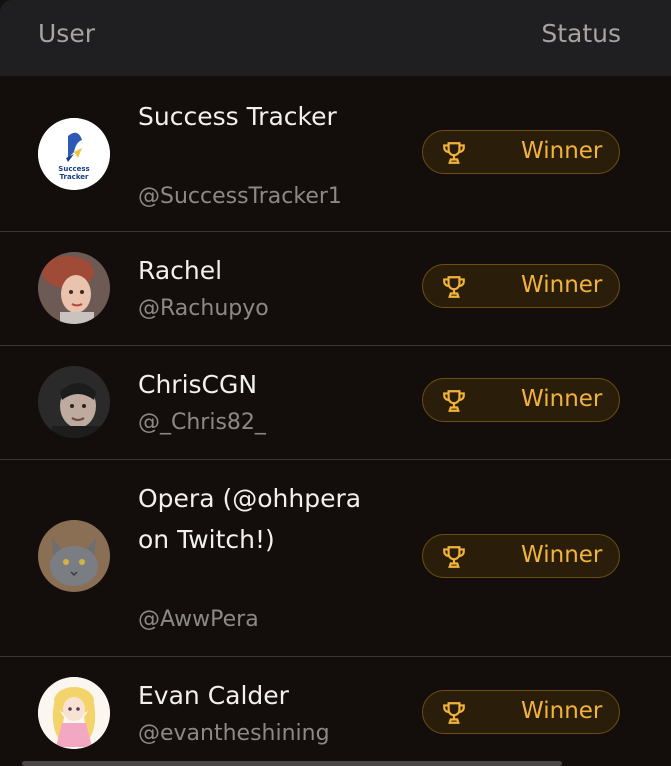 Image resolution: width=671 pixels, height=766 pixels. I want to click on cat-photo, so click(74, 556).